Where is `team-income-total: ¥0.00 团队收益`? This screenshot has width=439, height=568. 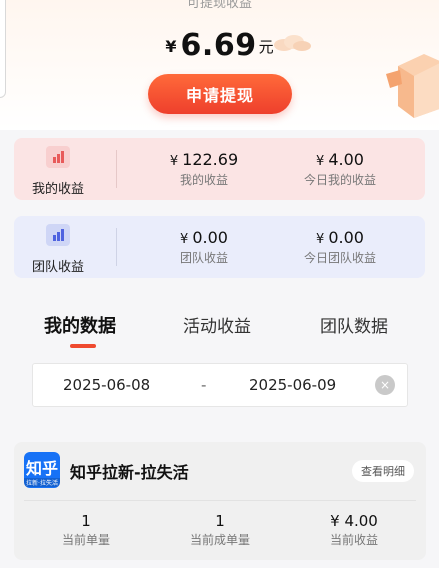 team-income-total: ¥0.00 团队收益 is located at coordinates (204, 247).